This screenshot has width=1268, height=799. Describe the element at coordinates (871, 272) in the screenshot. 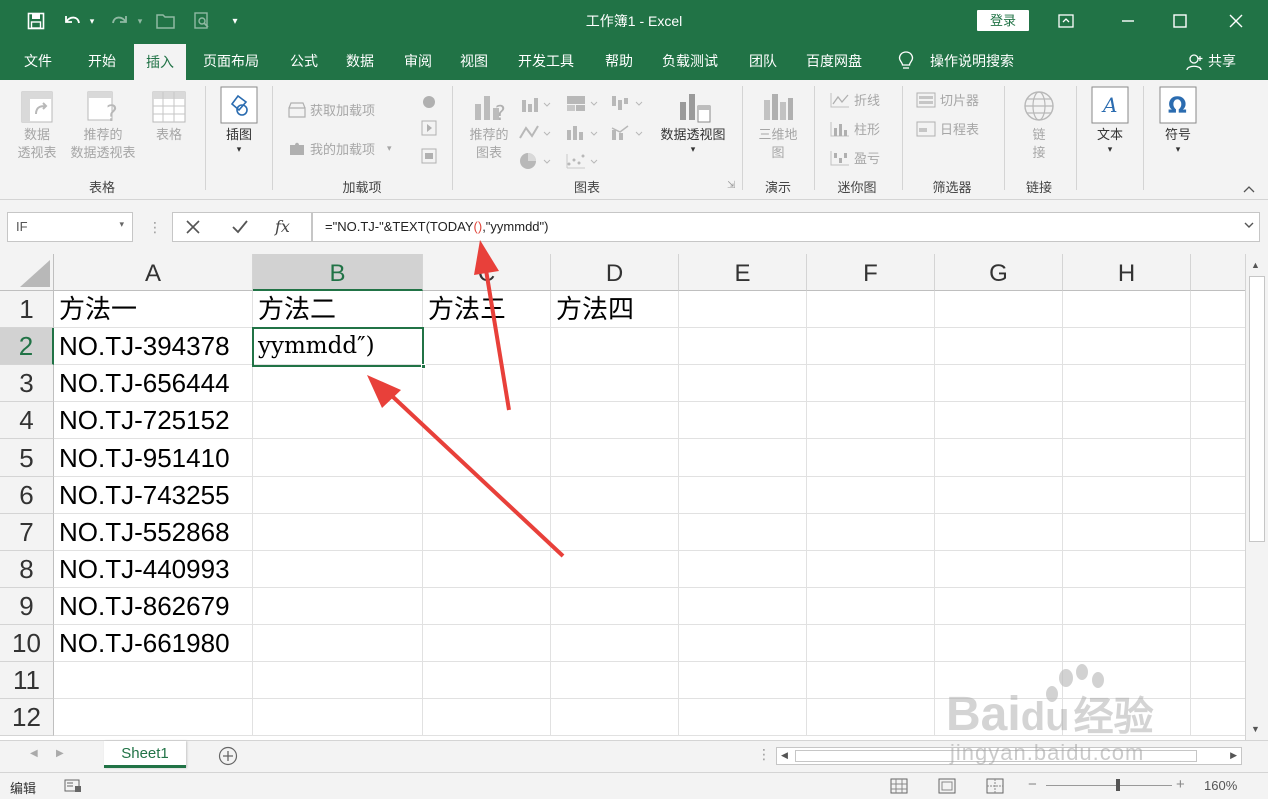

I see `column-header-f: F` at that location.